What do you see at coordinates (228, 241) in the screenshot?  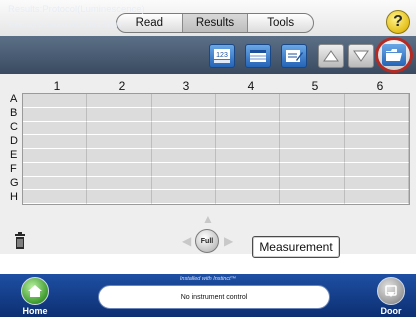 I see `pan-right-icon: ▶` at bounding box center [228, 241].